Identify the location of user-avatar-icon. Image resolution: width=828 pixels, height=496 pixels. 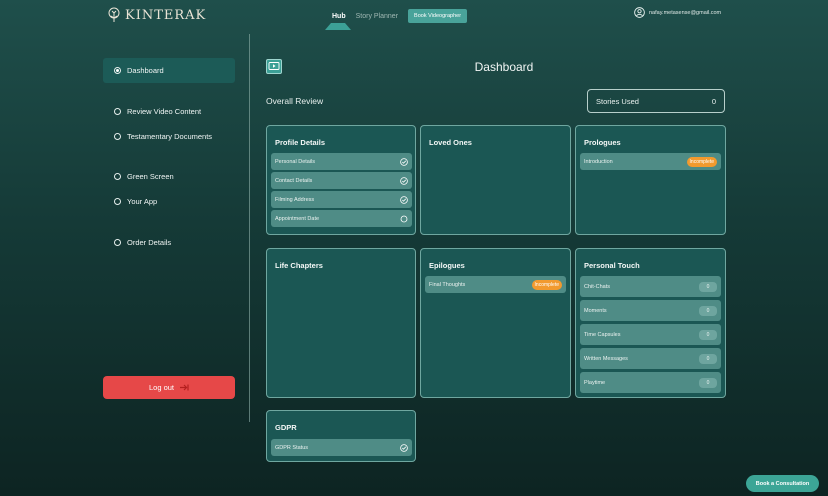
(639, 12).